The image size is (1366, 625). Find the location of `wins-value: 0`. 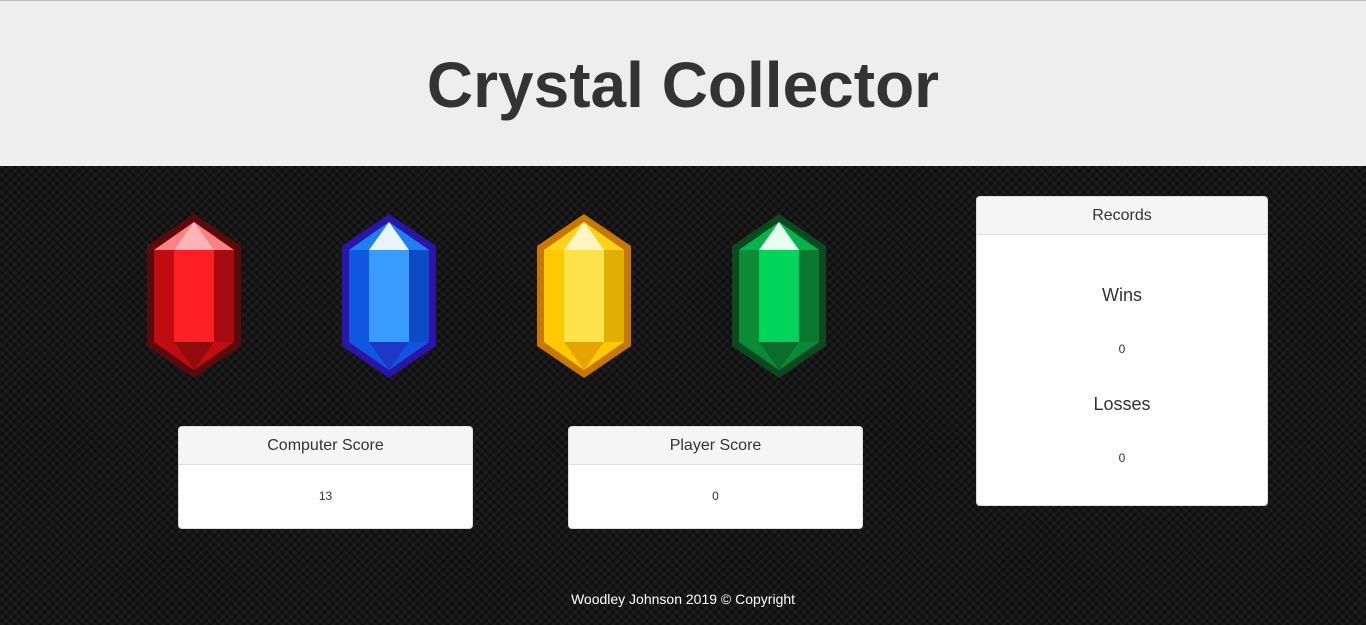

wins-value: 0 is located at coordinates (1122, 349).